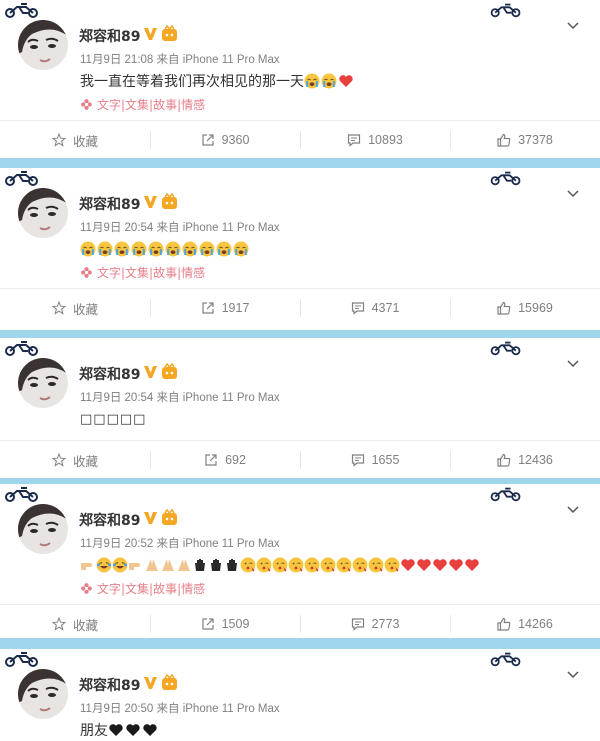 The image size is (600, 741). What do you see at coordinates (136, 565) in the screenshot?
I see `pointing-hand-icon` at bounding box center [136, 565].